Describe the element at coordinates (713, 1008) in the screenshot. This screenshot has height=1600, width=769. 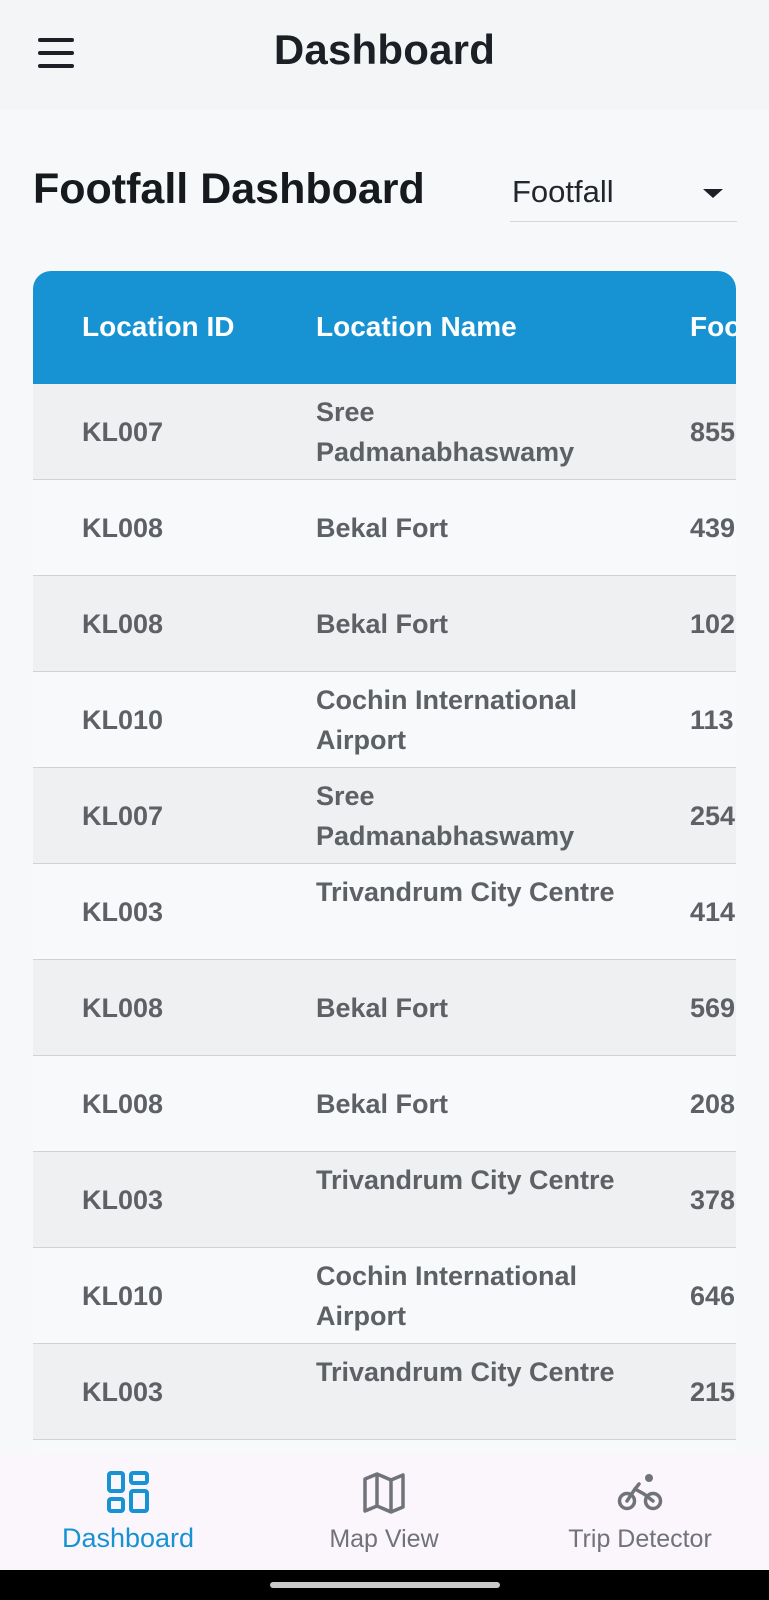
I see `cell-footfall: 569` at that location.